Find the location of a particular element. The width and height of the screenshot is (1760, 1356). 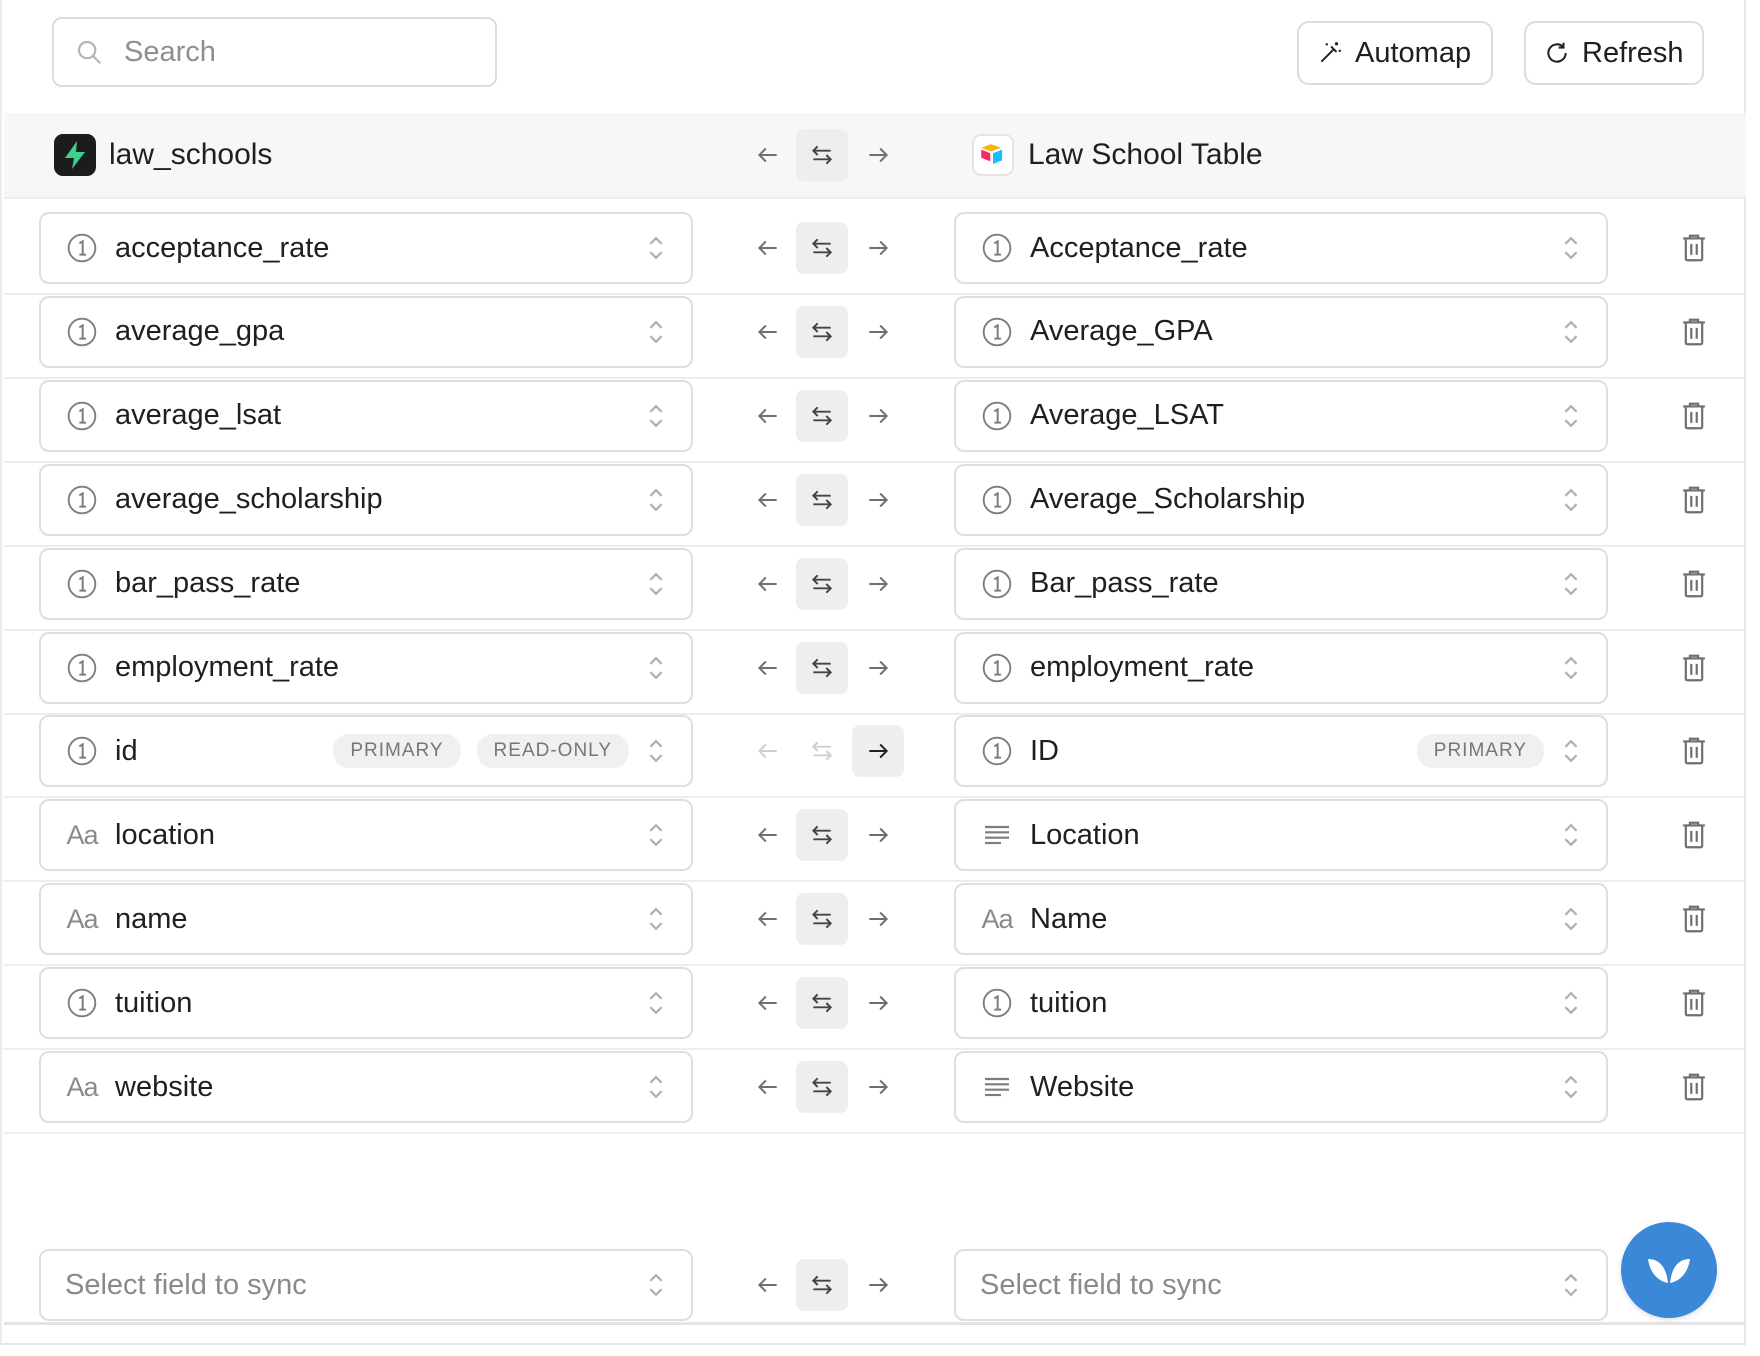

destination-field-select: Acceptance_rate is located at coordinates (1281, 248).